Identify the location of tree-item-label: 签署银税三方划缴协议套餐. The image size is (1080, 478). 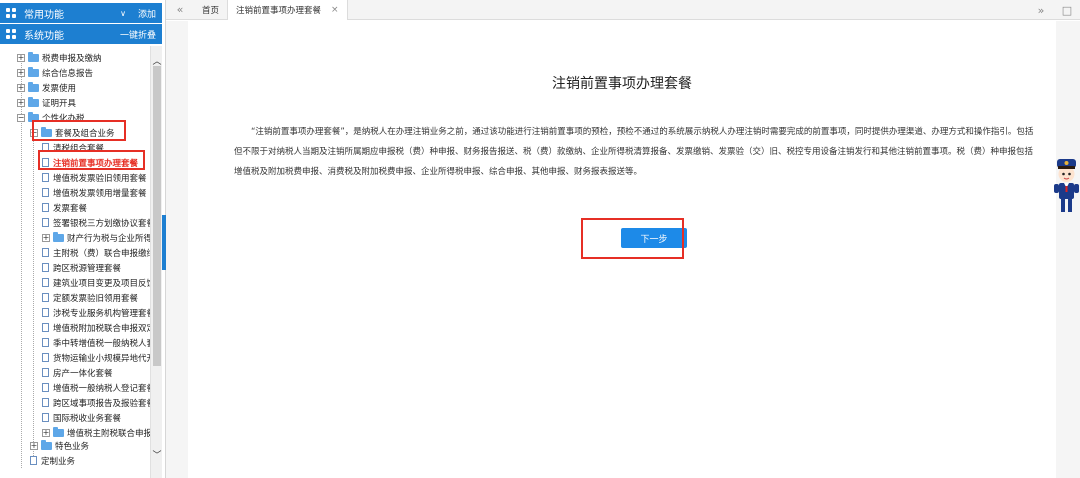
(101, 223).